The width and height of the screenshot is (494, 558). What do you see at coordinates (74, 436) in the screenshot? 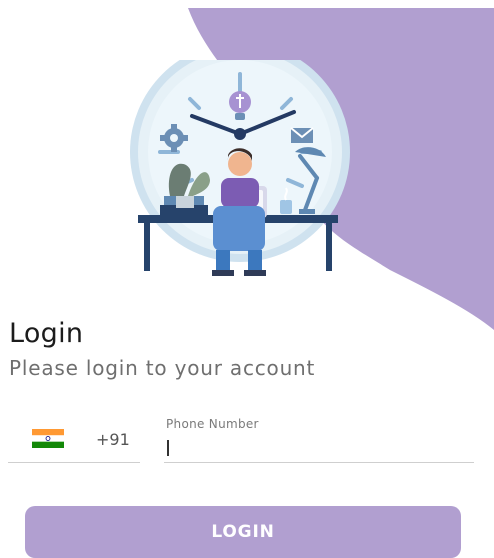
I see `country-code-picker: +91` at bounding box center [74, 436].